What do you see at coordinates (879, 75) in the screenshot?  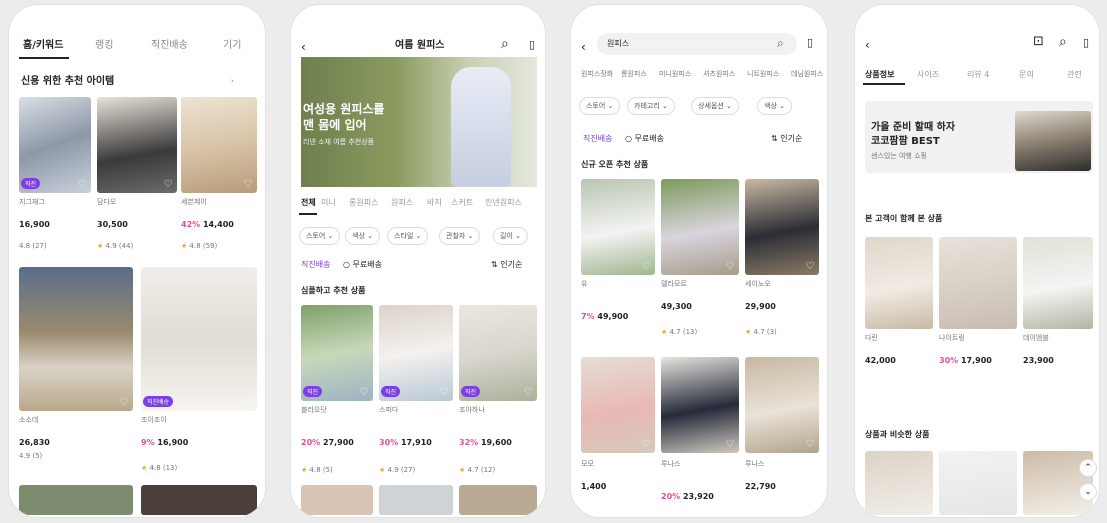 I see `tab-info: 상품정보` at bounding box center [879, 75].